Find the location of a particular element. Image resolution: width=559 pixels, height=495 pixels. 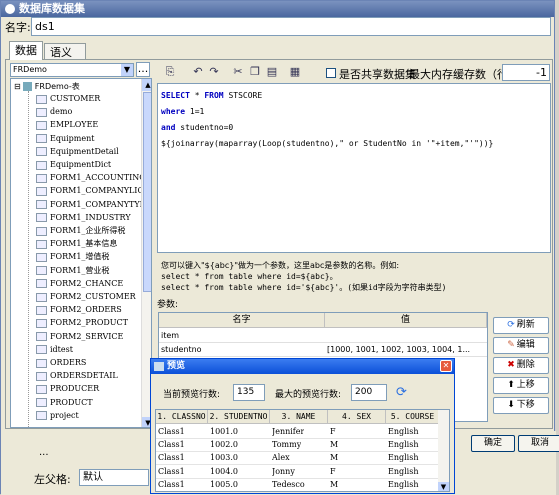

tree-item: FORM1_基本信息 is located at coordinates (76, 243).